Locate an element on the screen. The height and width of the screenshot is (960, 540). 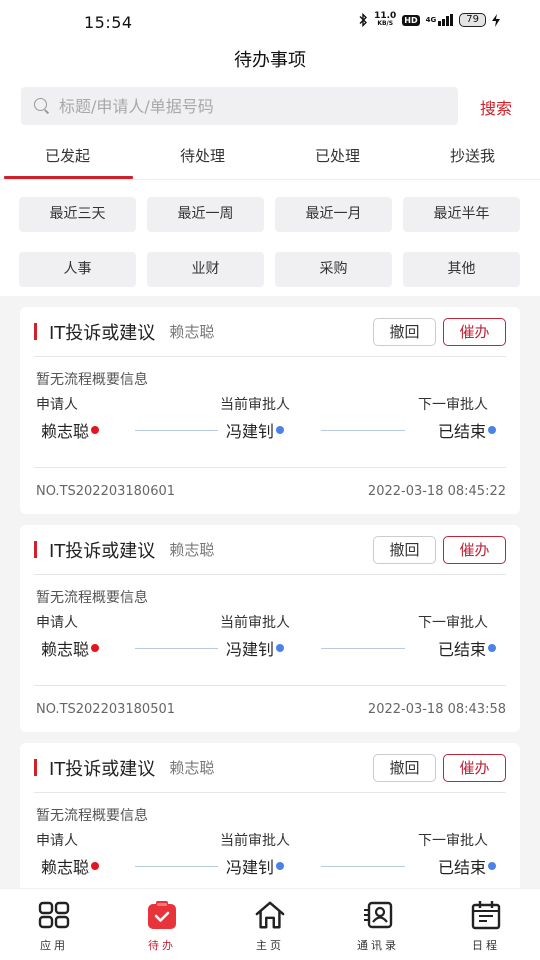
status-tabs: 已发起 待处理 已处理 抄送我 is located at coordinates (270, 155).